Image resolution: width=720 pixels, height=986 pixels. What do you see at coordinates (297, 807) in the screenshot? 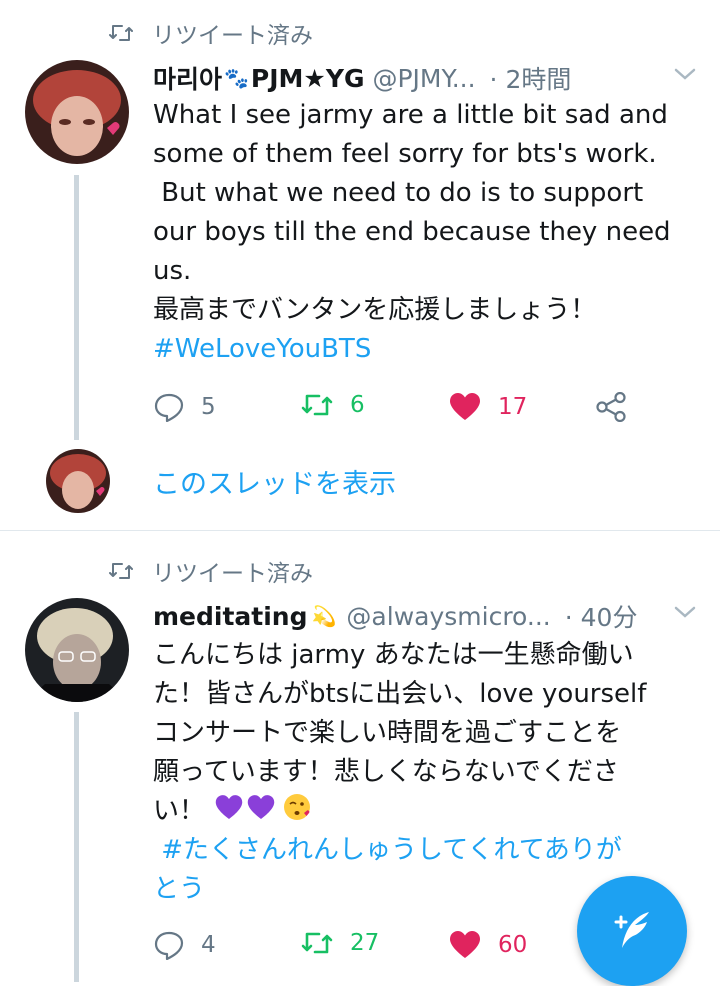
I see `kissing-face-icon` at bounding box center [297, 807].